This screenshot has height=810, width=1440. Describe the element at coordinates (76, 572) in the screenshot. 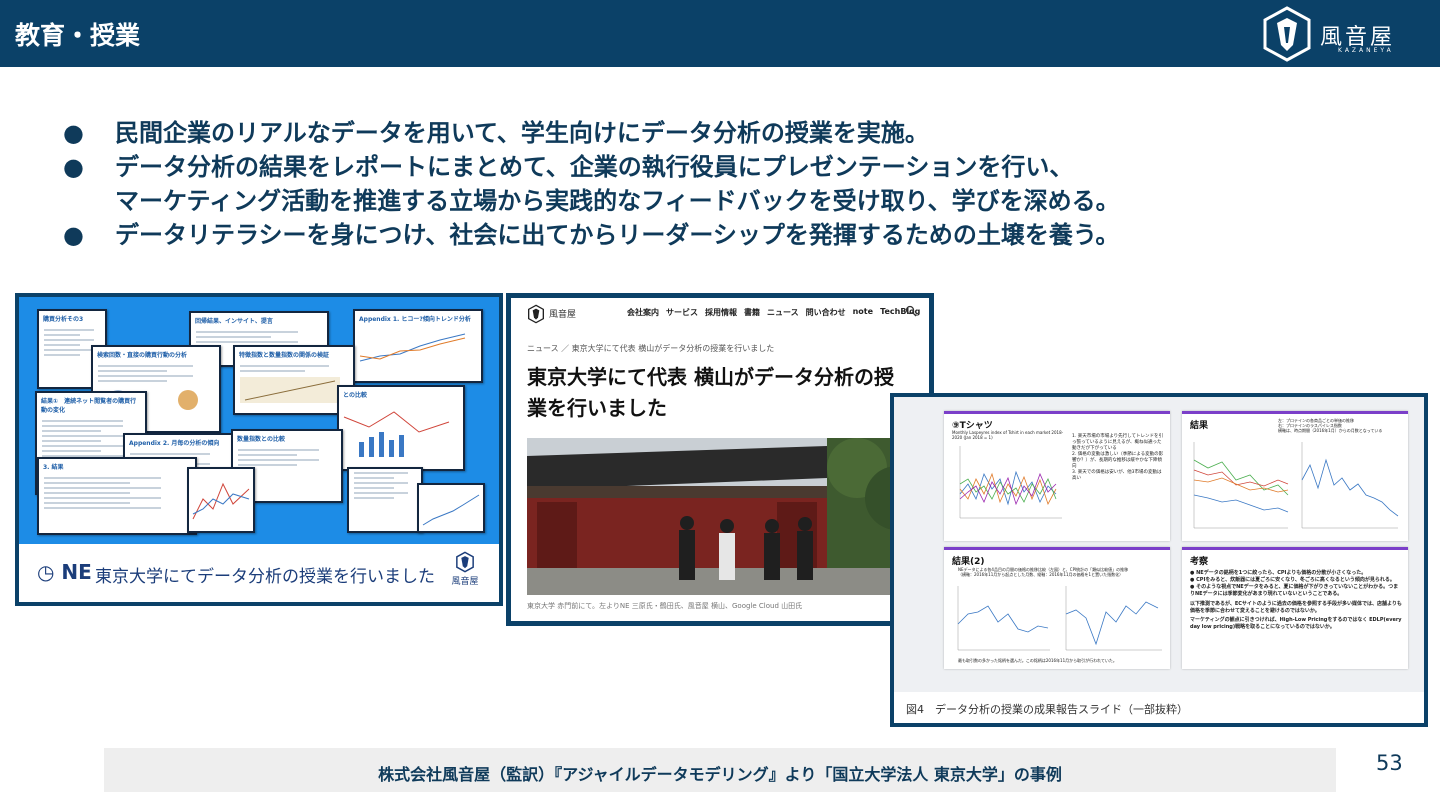

I see `ne-logo-text: NE` at that location.